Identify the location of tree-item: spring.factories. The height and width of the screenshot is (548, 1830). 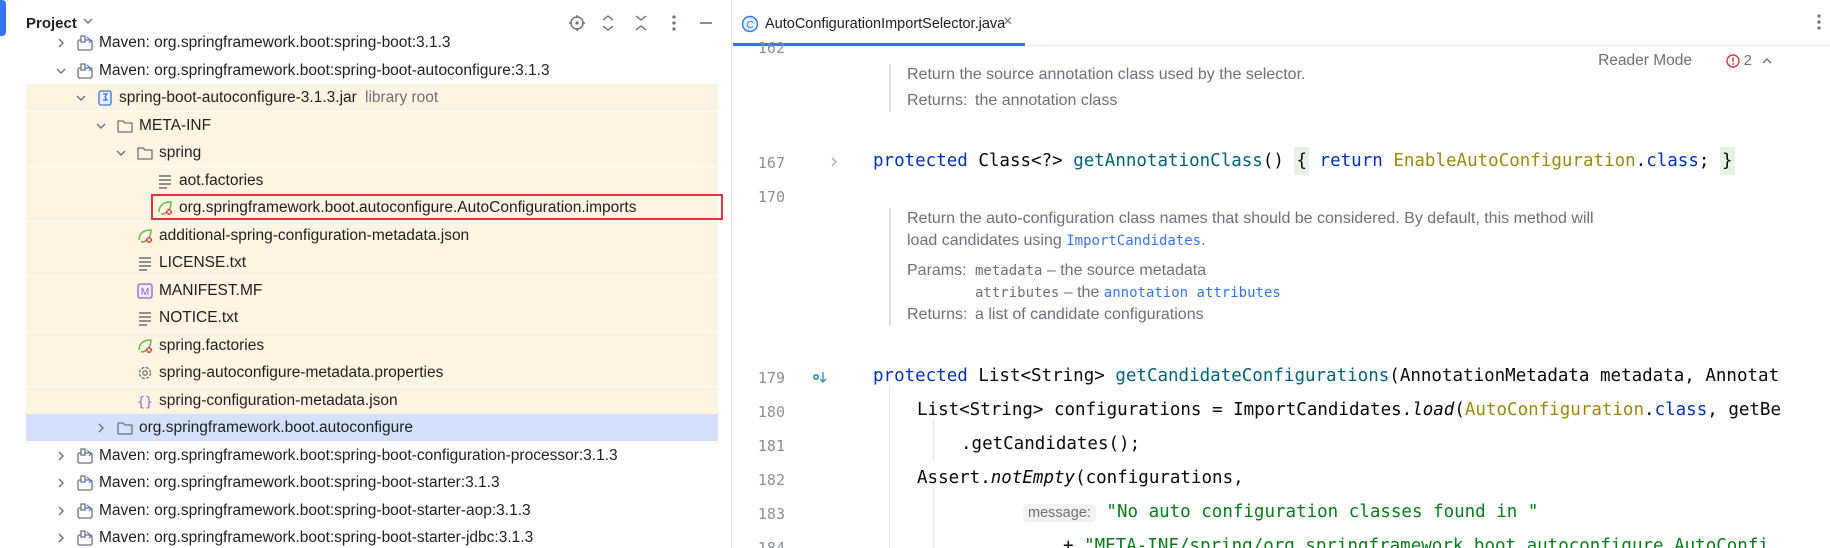
(365, 345).